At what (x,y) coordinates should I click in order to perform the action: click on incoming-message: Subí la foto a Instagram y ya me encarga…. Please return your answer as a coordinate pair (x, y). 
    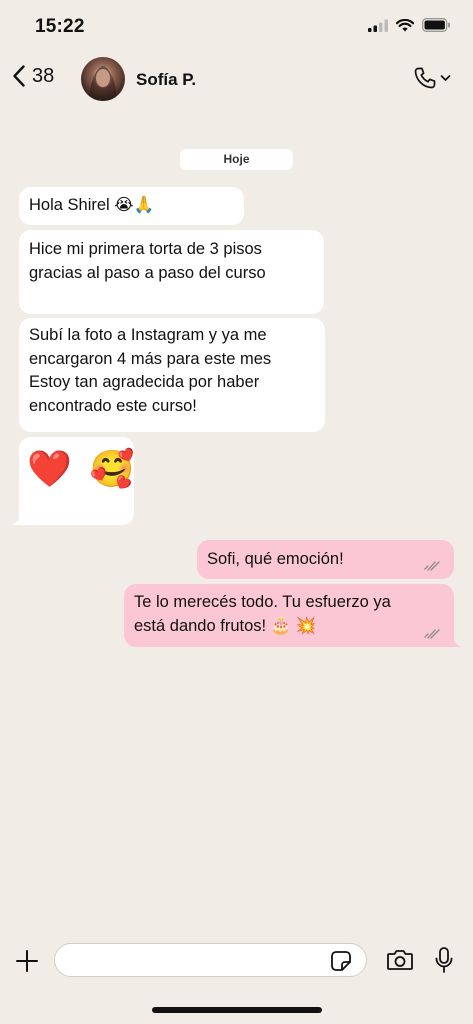
    Looking at the image, I should click on (172, 375).